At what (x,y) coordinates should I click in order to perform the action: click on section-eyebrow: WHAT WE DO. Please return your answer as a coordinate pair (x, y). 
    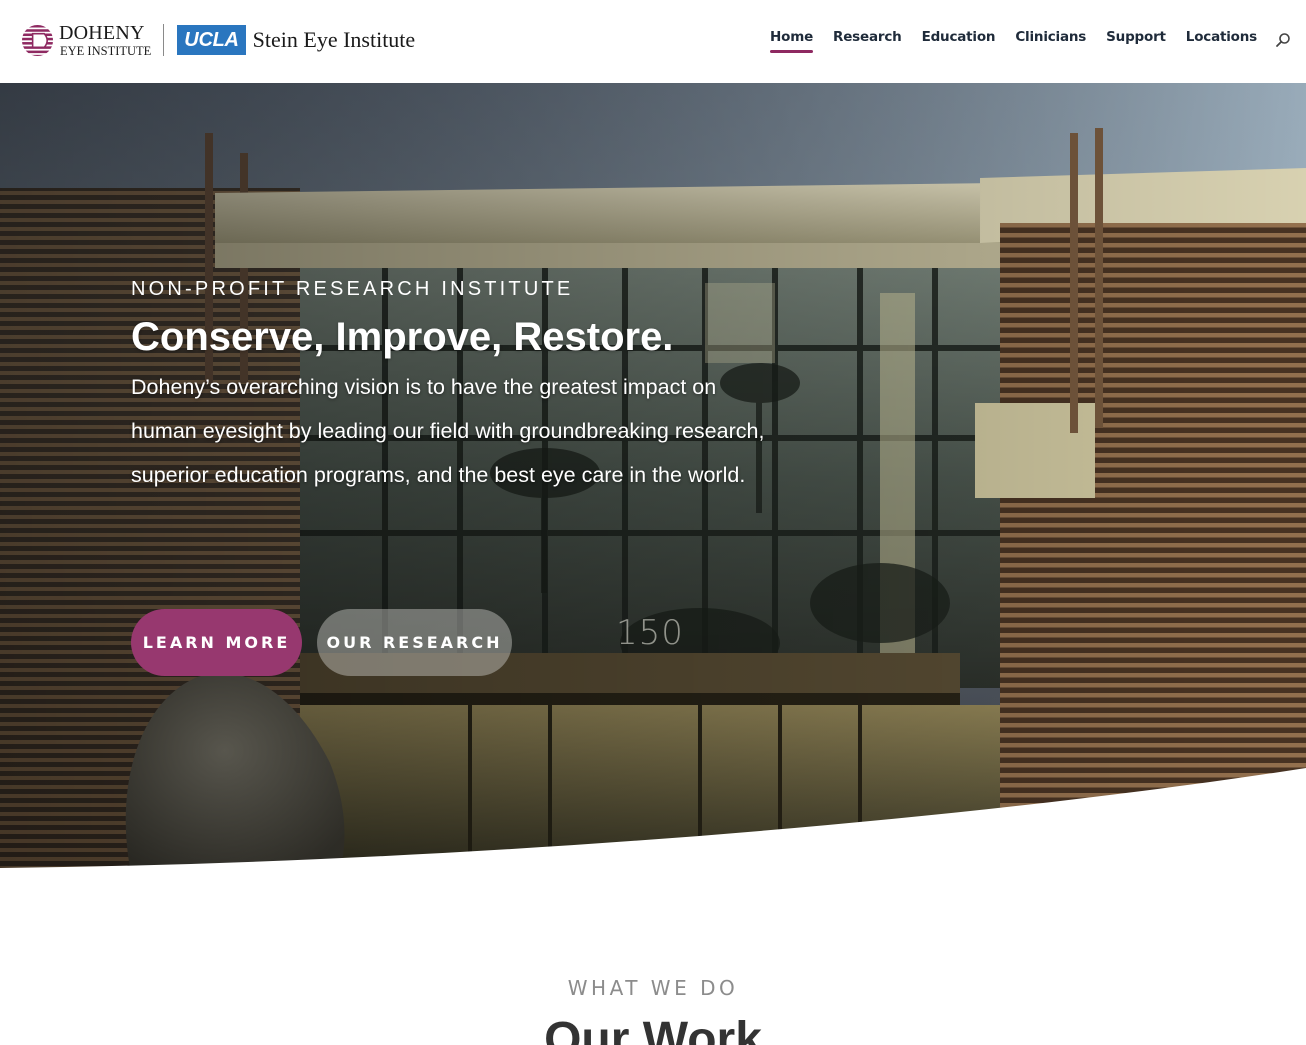
    Looking at the image, I should click on (653, 988).